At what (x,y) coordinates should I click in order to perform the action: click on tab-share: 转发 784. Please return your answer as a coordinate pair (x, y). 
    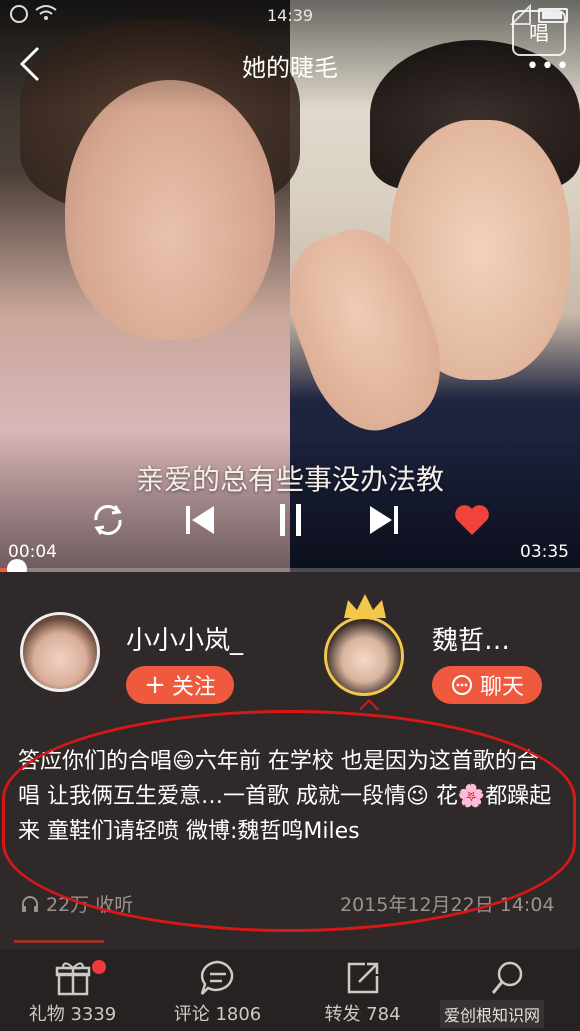
    Looking at the image, I should click on (362, 990).